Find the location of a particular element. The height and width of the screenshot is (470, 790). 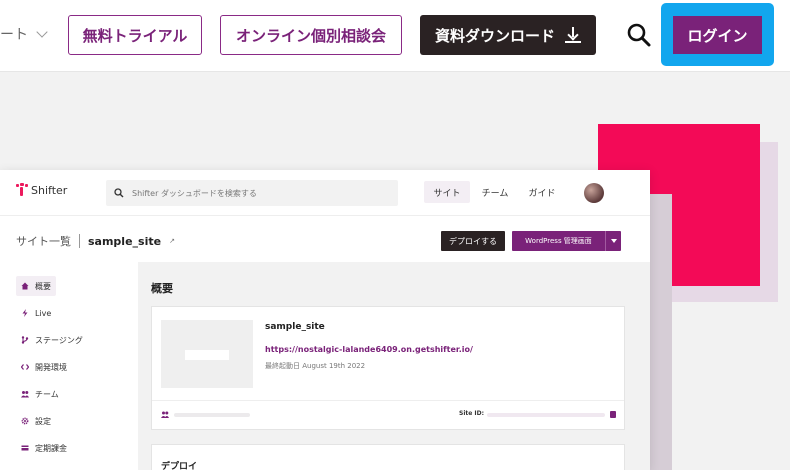

tab-guide: ガイド is located at coordinates (542, 192).